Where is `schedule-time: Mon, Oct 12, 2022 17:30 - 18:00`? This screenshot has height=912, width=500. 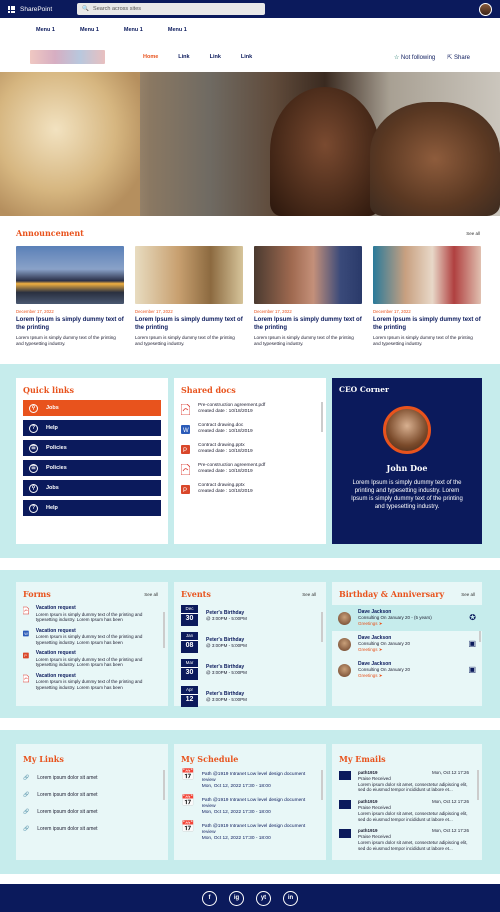 schedule-time: Mon, Oct 12, 2022 17:30 - 18:00 is located at coordinates (236, 812).